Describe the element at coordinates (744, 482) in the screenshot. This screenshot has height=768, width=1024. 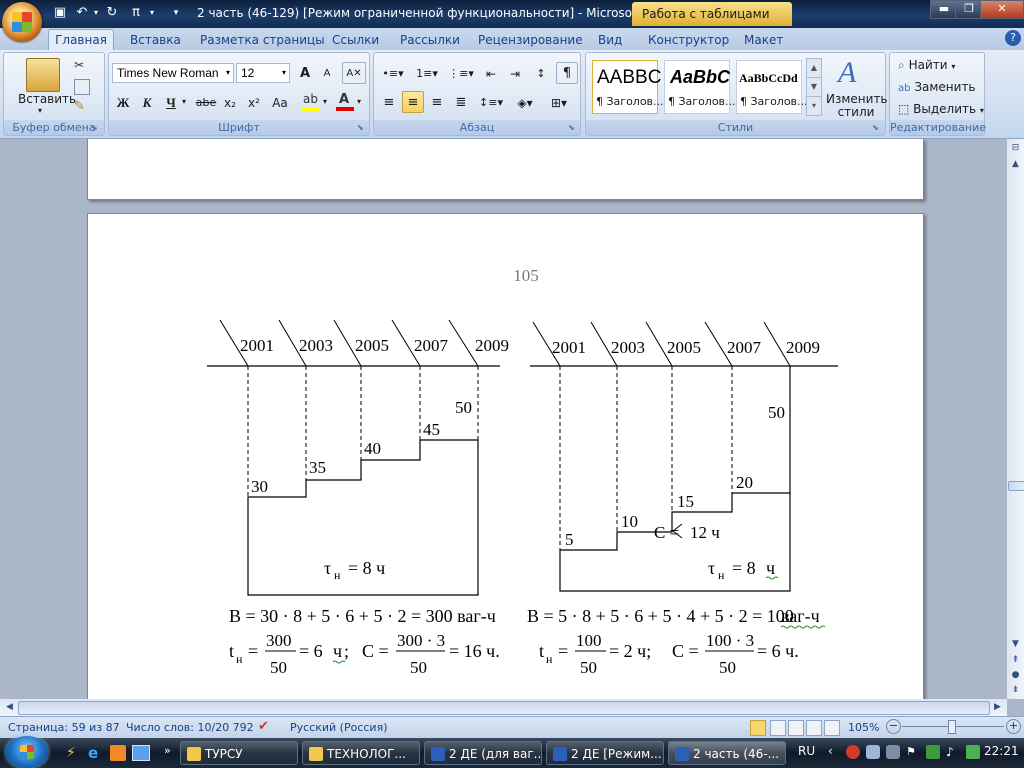
I see `right-value-20: 20` at that location.